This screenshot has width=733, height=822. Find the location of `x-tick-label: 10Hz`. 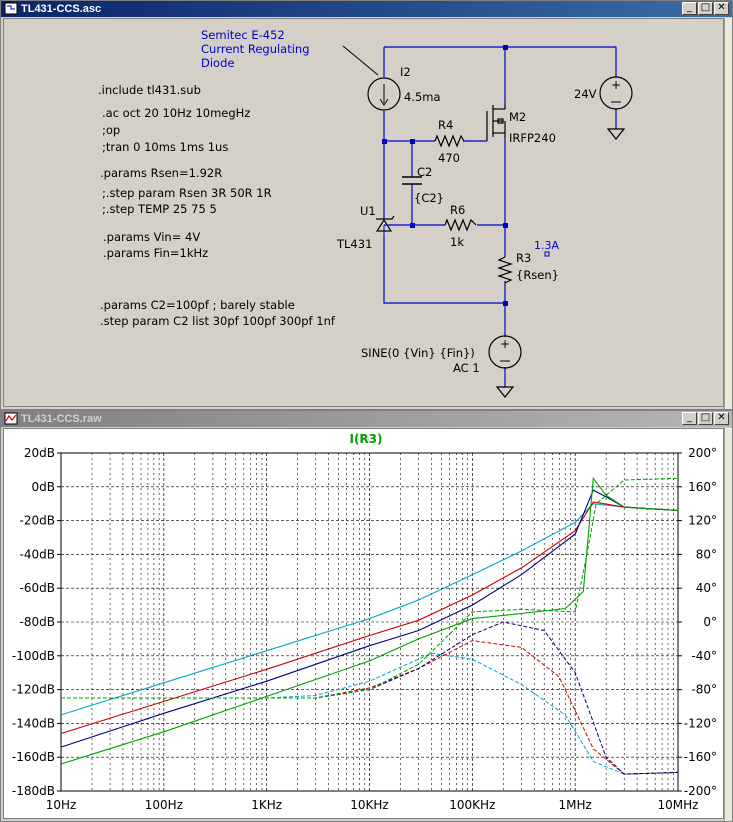

x-tick-label: 10Hz is located at coordinates (61, 805).